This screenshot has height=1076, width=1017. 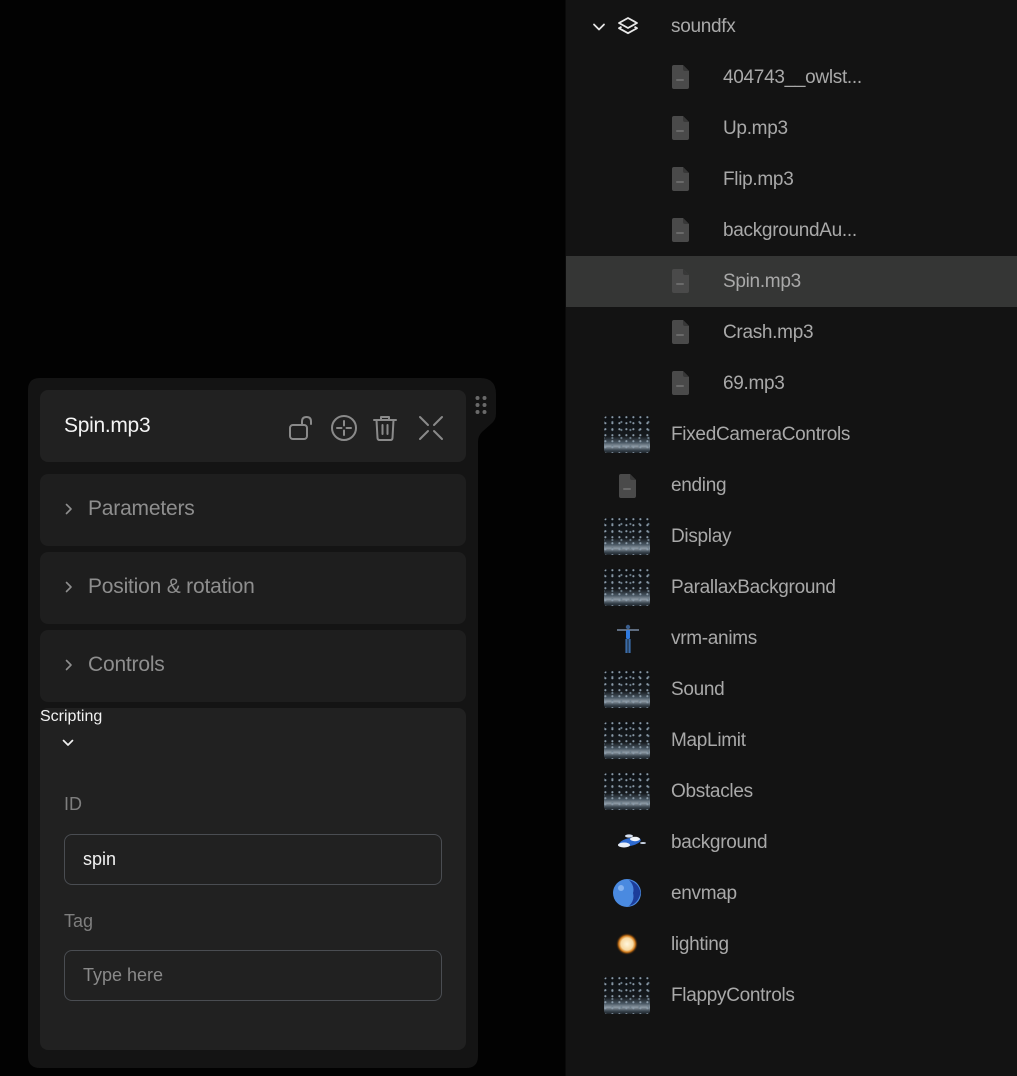 What do you see at coordinates (699, 485) in the screenshot?
I see `tree-item-label: ending` at bounding box center [699, 485].